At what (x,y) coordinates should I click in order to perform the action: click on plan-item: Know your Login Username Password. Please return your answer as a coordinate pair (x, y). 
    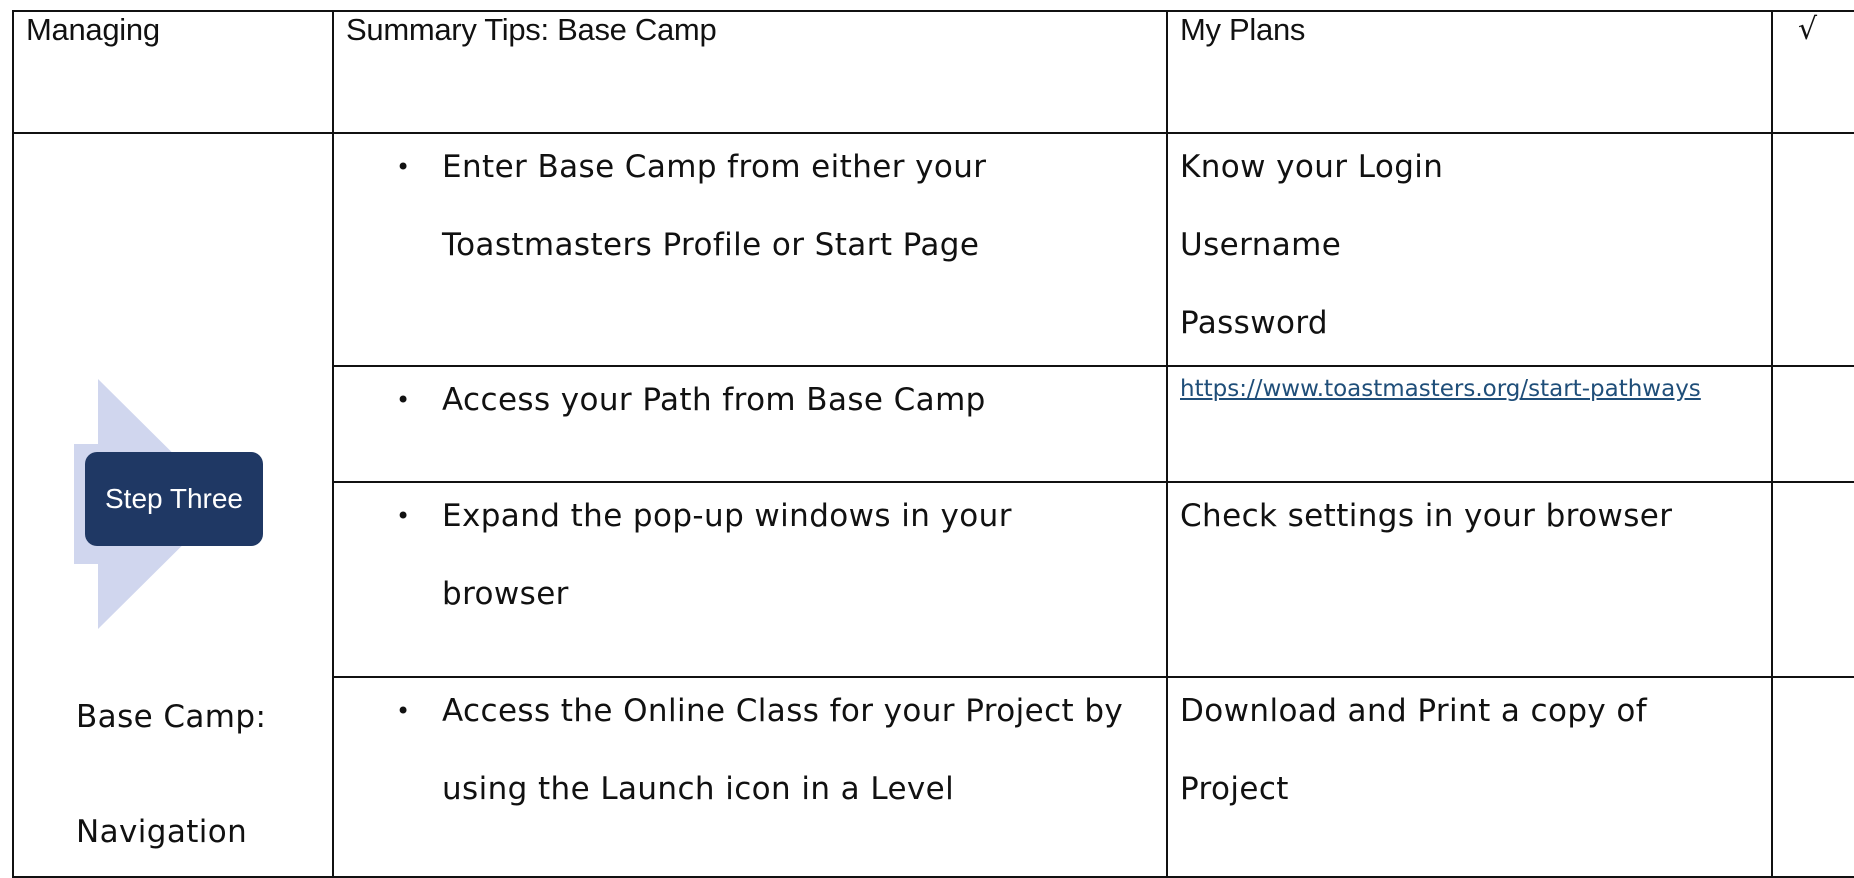
    Looking at the image, I should click on (1312, 245).